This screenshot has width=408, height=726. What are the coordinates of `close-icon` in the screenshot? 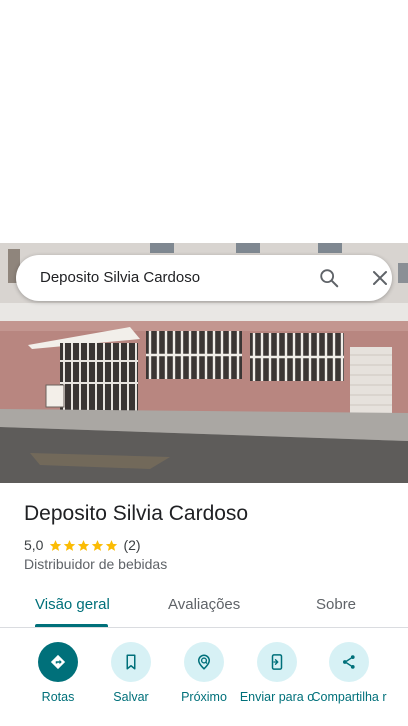 It's located at (380, 278).